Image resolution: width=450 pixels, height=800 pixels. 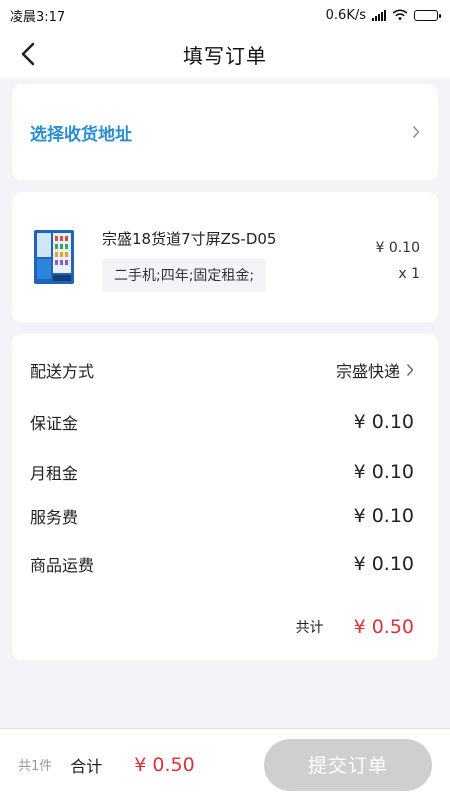 I want to click on wifi-icon, so click(x=400, y=15).